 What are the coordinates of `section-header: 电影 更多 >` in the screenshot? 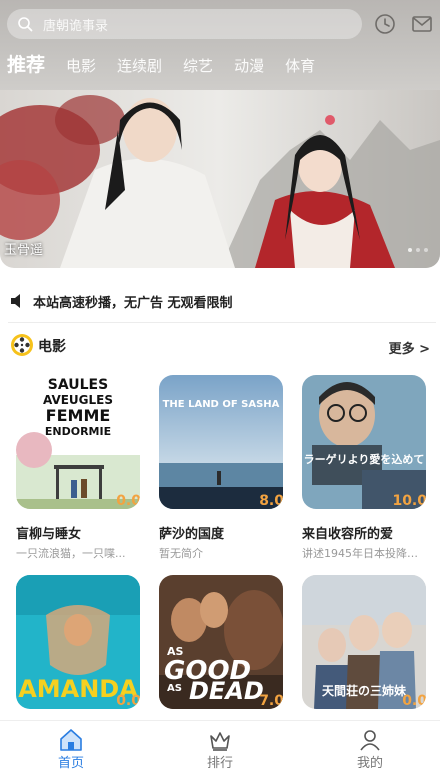 It's located at (220, 344).